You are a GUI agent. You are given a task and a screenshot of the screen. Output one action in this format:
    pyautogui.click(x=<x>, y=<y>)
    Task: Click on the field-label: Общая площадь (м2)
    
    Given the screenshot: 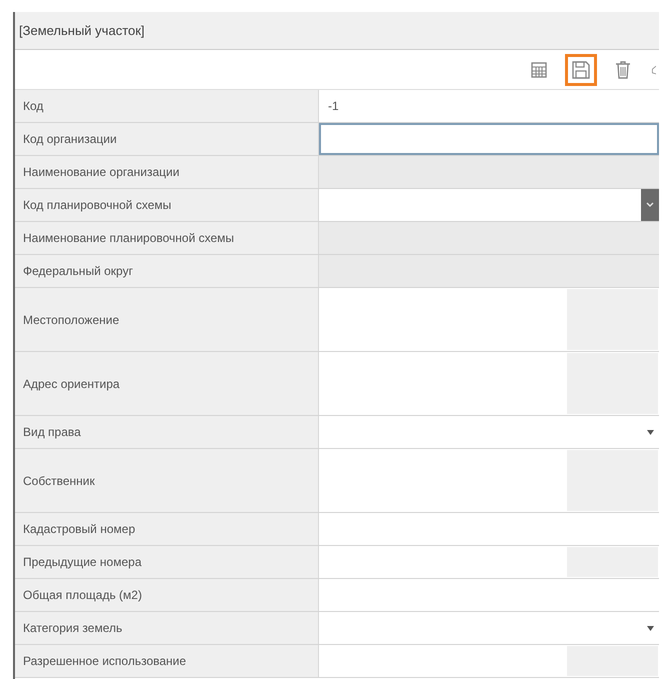 What is the action you would take?
    pyautogui.click(x=167, y=595)
    